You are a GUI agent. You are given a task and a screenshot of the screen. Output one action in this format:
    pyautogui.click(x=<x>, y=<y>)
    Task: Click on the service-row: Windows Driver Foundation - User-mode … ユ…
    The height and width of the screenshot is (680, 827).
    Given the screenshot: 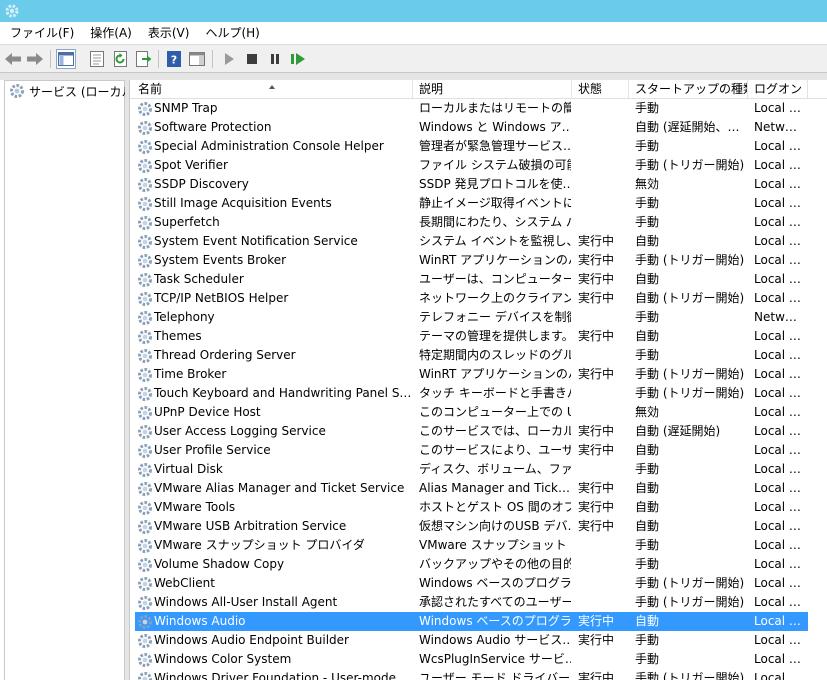 What is the action you would take?
    pyautogui.click(x=478, y=674)
    